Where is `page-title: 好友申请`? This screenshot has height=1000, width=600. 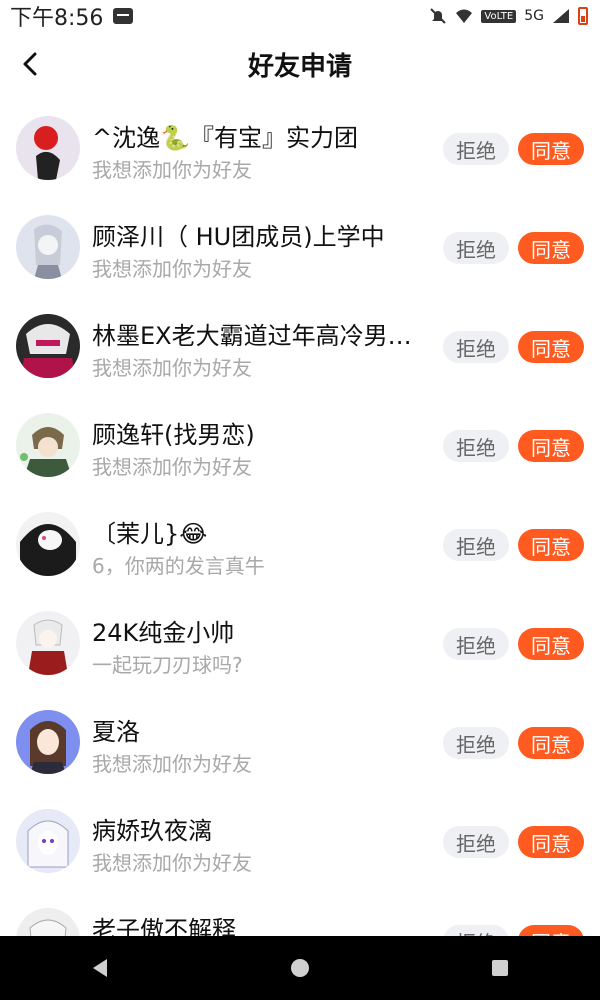 page-title: 好友申请 is located at coordinates (299, 66).